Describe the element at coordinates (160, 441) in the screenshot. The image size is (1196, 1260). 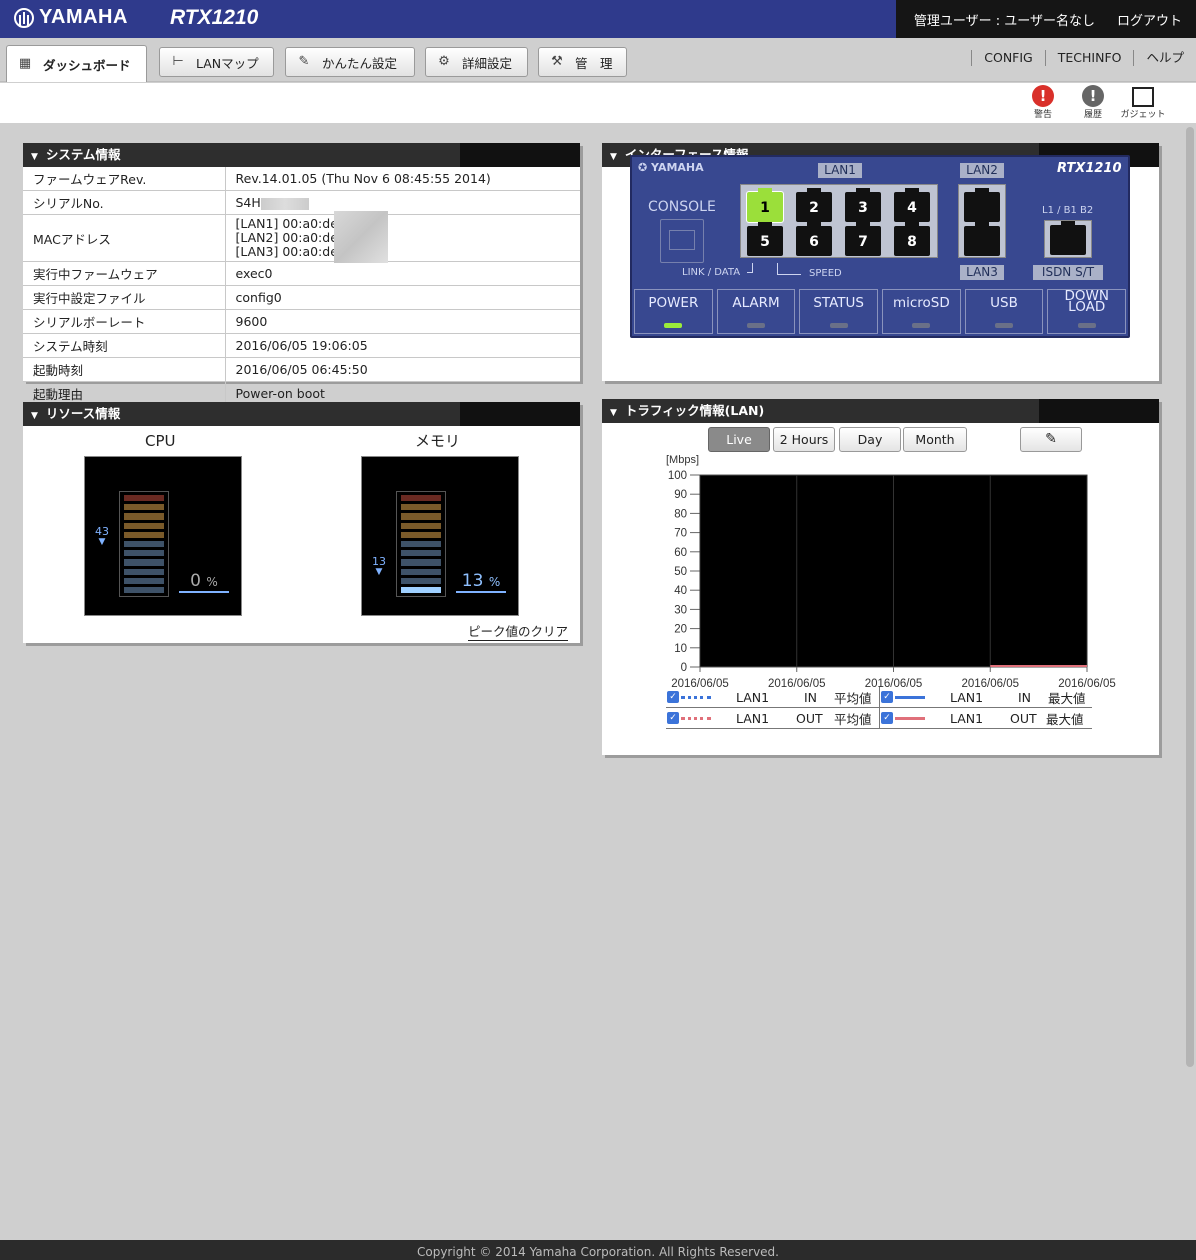
I see `cpu-title: CPU` at that location.